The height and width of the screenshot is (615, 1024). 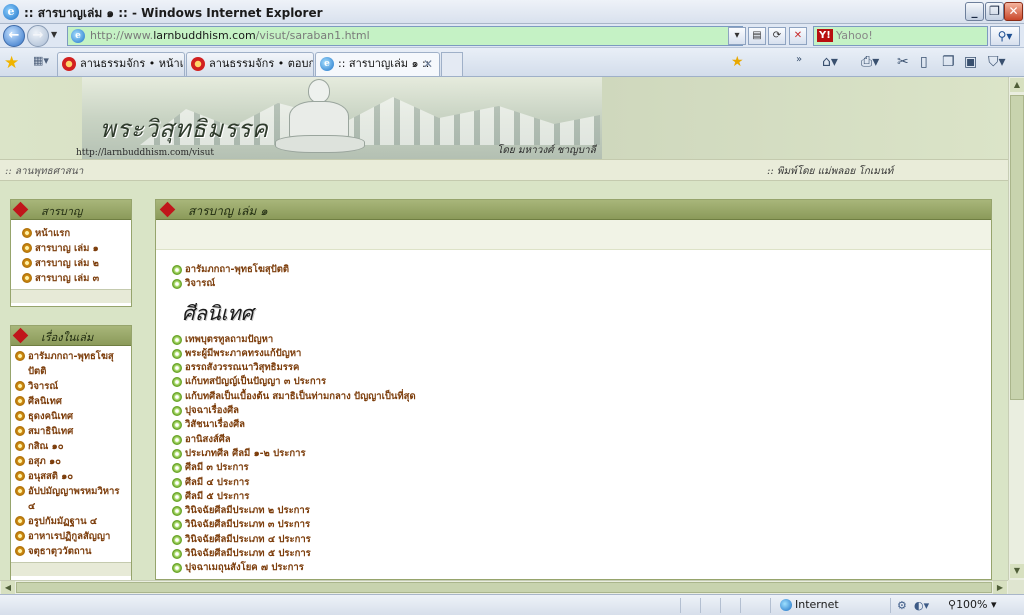 What do you see at coordinates (581, 340) in the screenshot?
I see `content-link: เทพบุตรทูลถามปัญหา` at bounding box center [581, 340].